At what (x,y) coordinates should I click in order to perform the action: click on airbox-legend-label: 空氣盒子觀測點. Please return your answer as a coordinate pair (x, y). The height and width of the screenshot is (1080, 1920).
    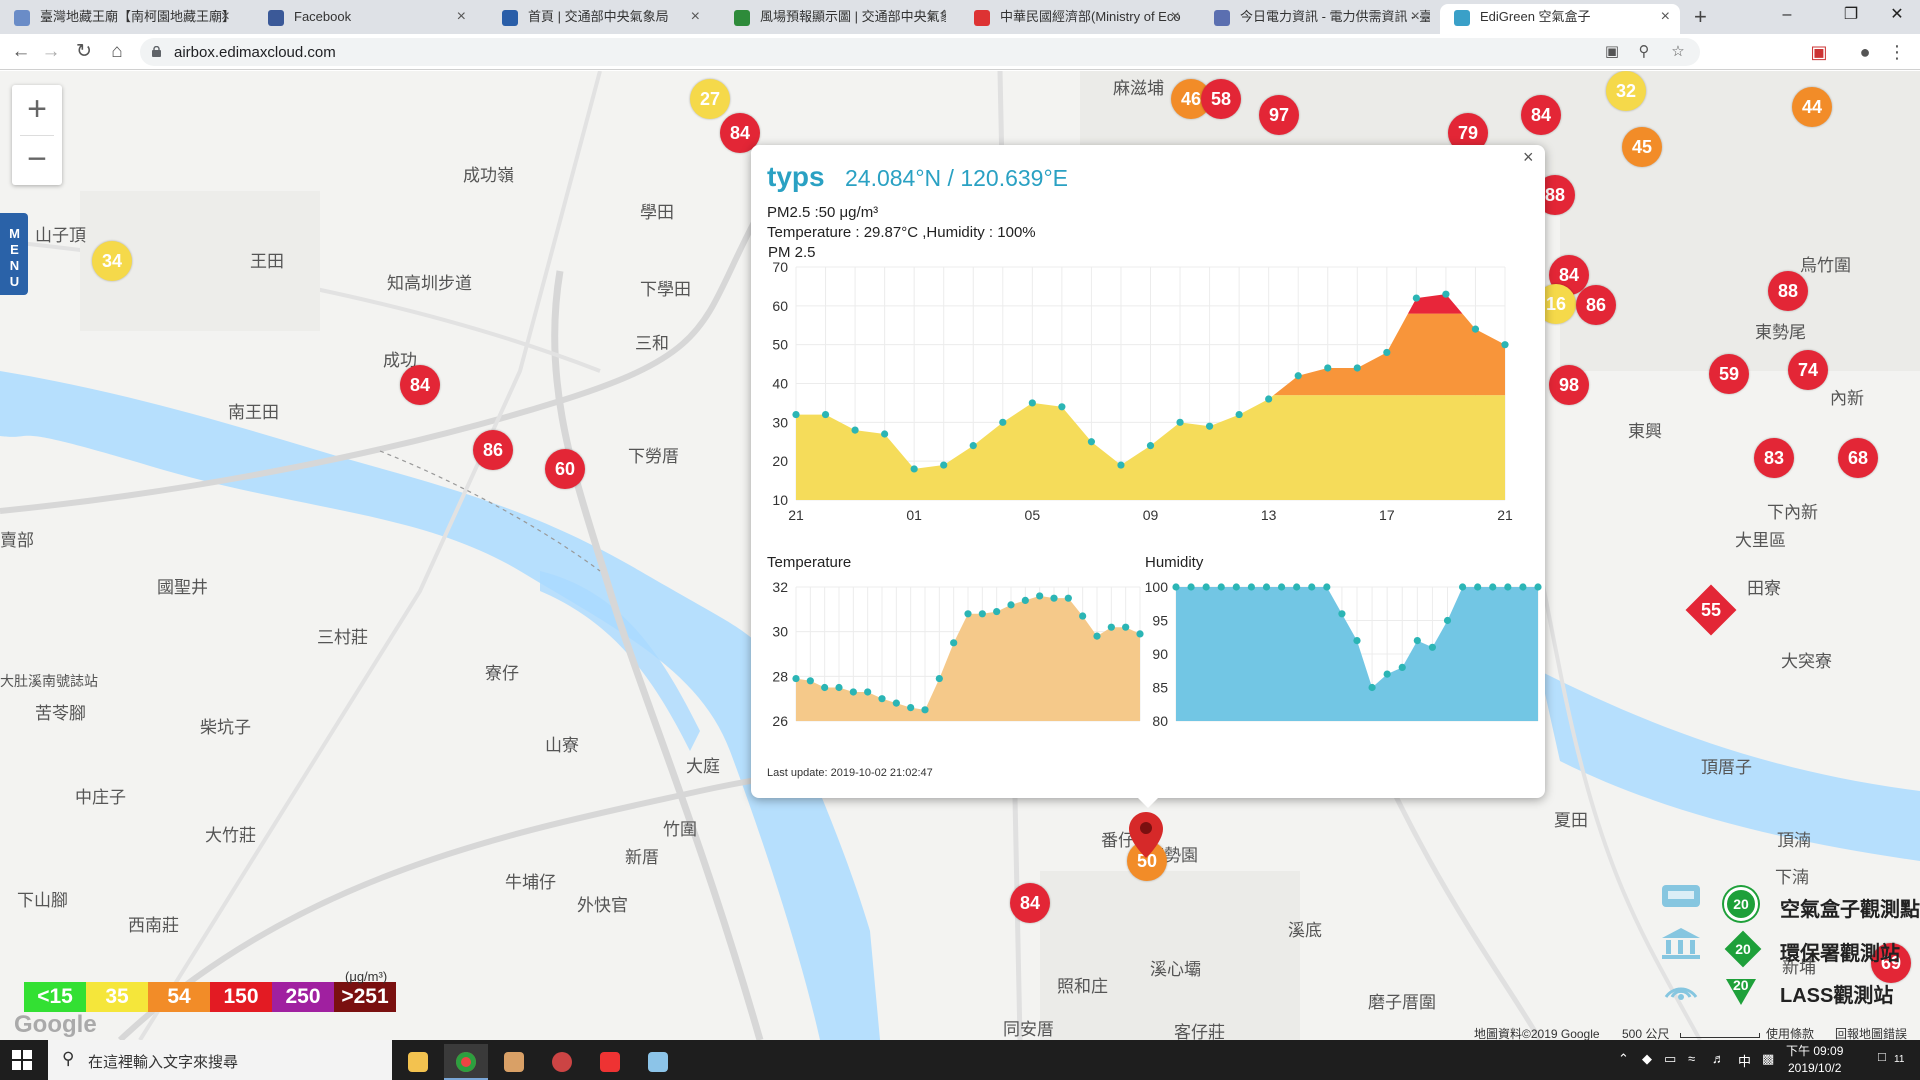
    Looking at the image, I should click on (1850, 907).